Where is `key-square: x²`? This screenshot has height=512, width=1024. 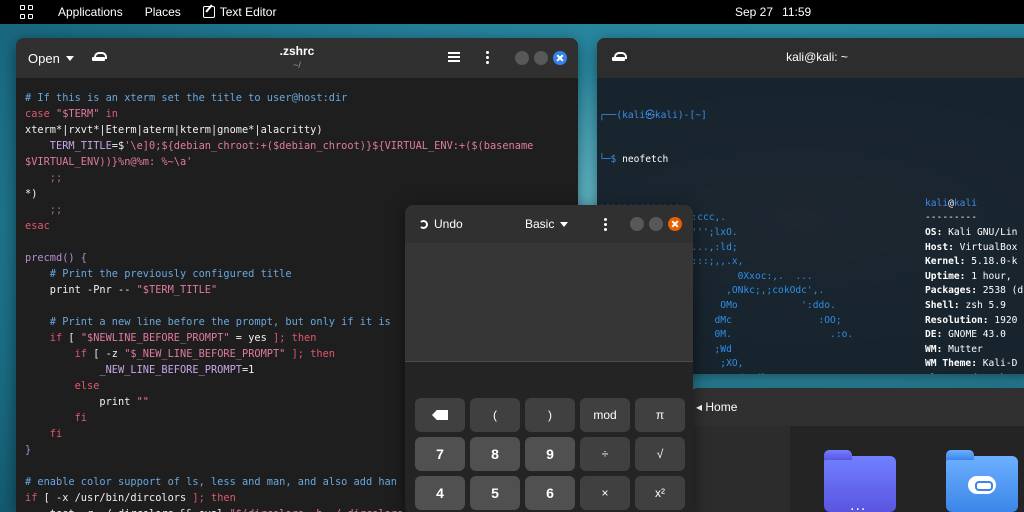 key-square: x² is located at coordinates (660, 493).